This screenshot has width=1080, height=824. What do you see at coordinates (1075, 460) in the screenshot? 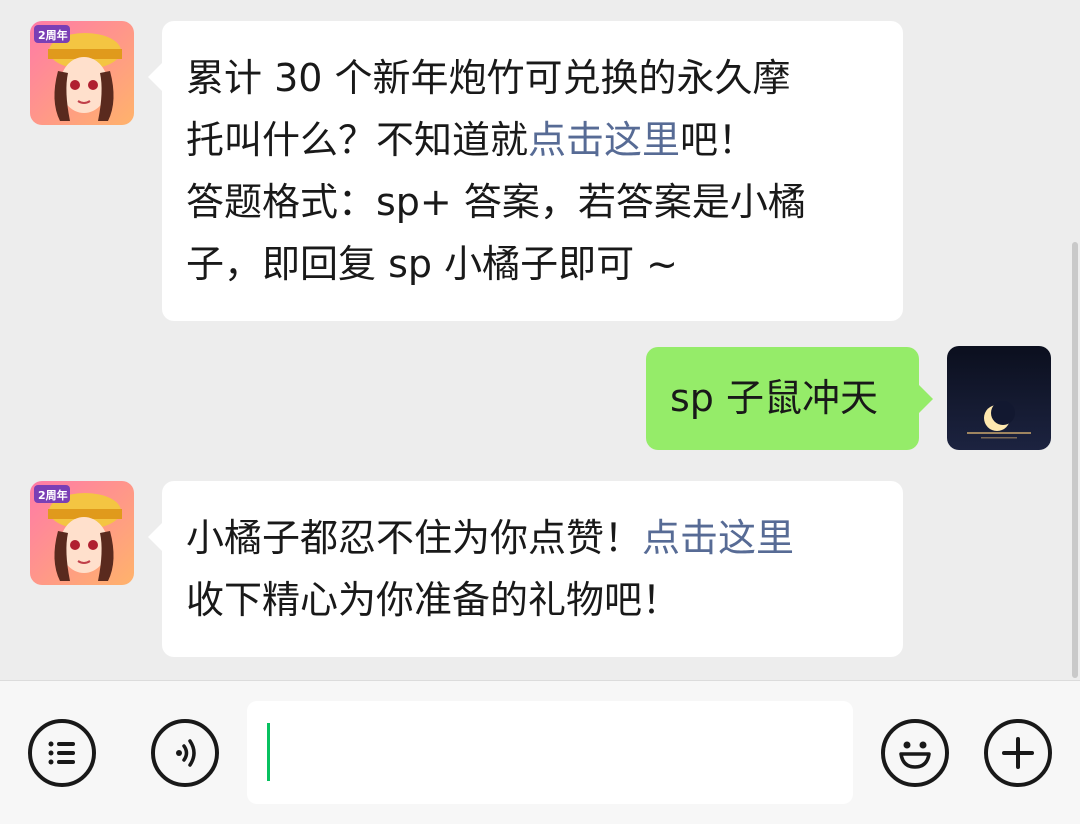
I see `chat-scrollbar` at bounding box center [1075, 460].